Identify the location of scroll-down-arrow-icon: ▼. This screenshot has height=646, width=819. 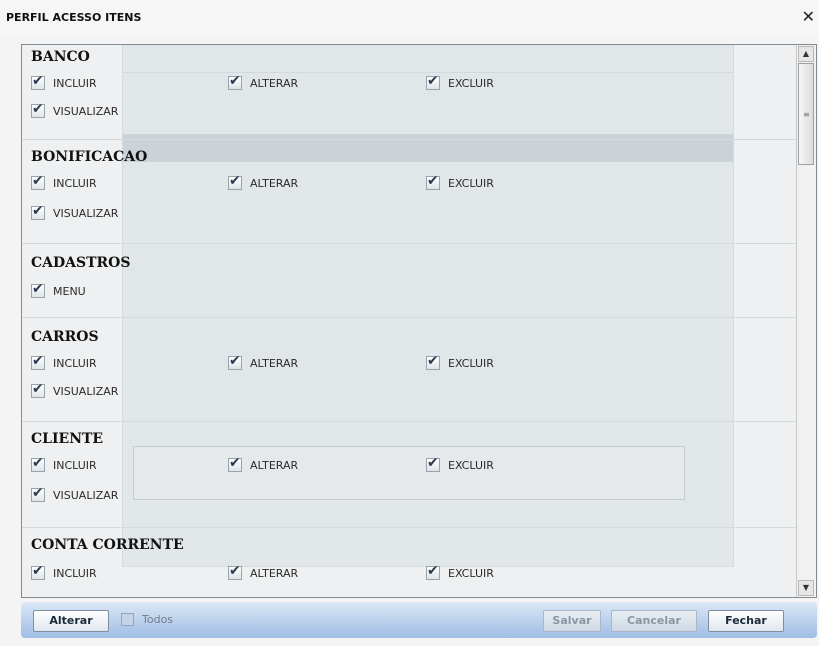
(806, 588).